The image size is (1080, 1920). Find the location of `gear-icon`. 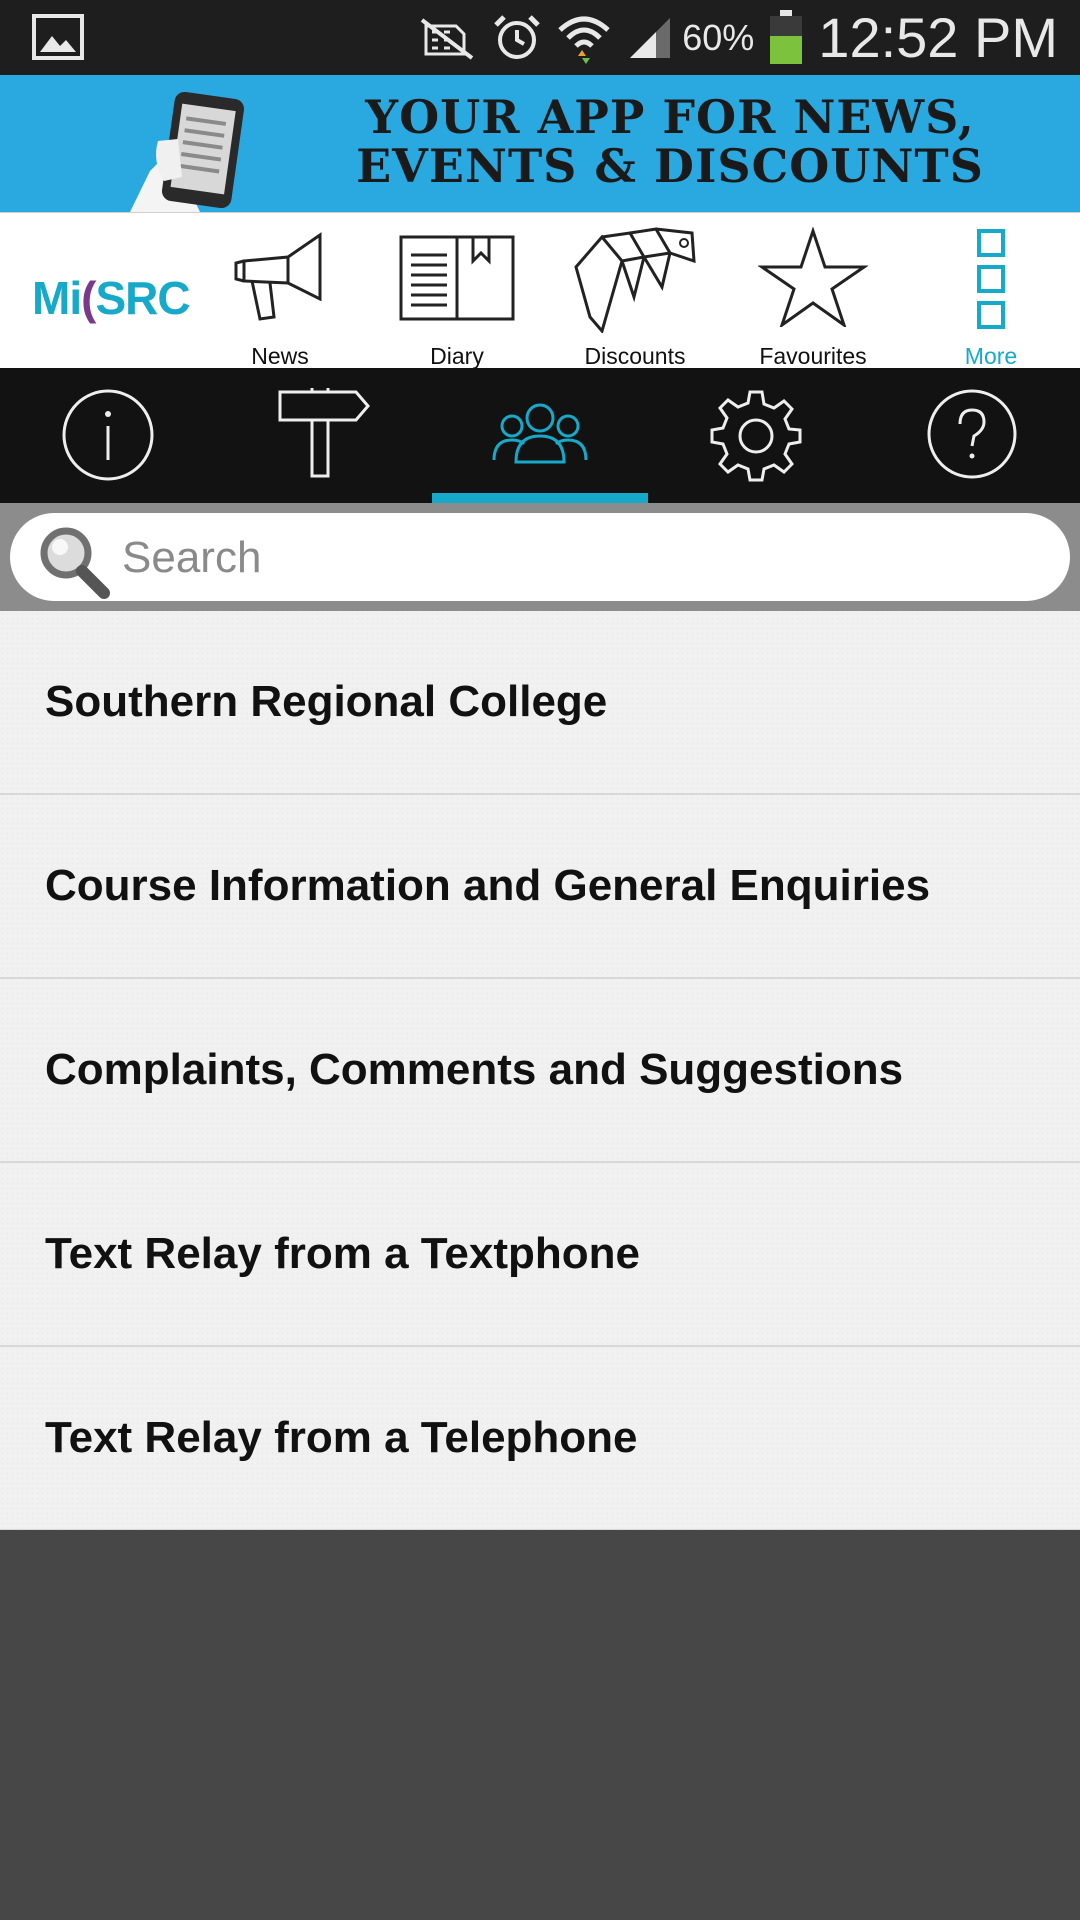

gear-icon is located at coordinates (756, 436).